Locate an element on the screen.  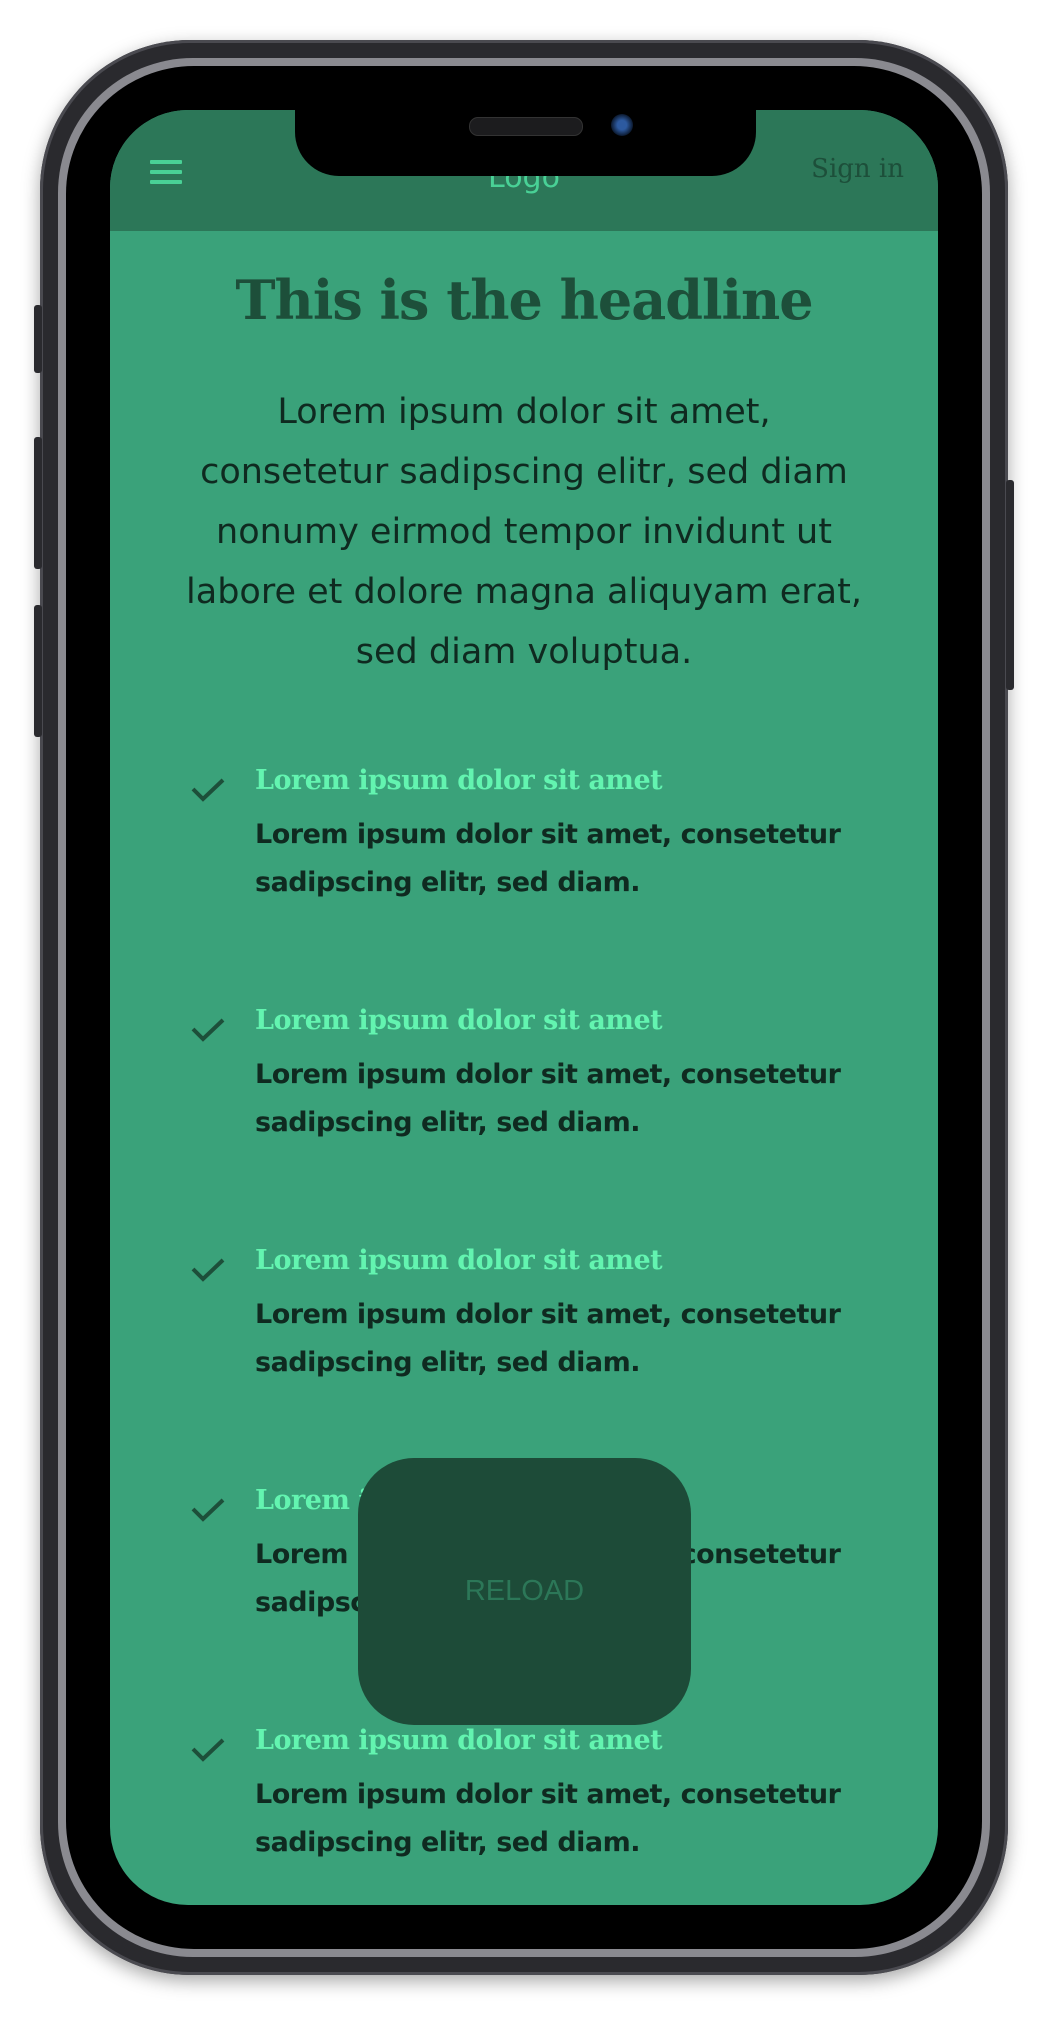
sign-in-link: Sign in is located at coordinates (857, 169).